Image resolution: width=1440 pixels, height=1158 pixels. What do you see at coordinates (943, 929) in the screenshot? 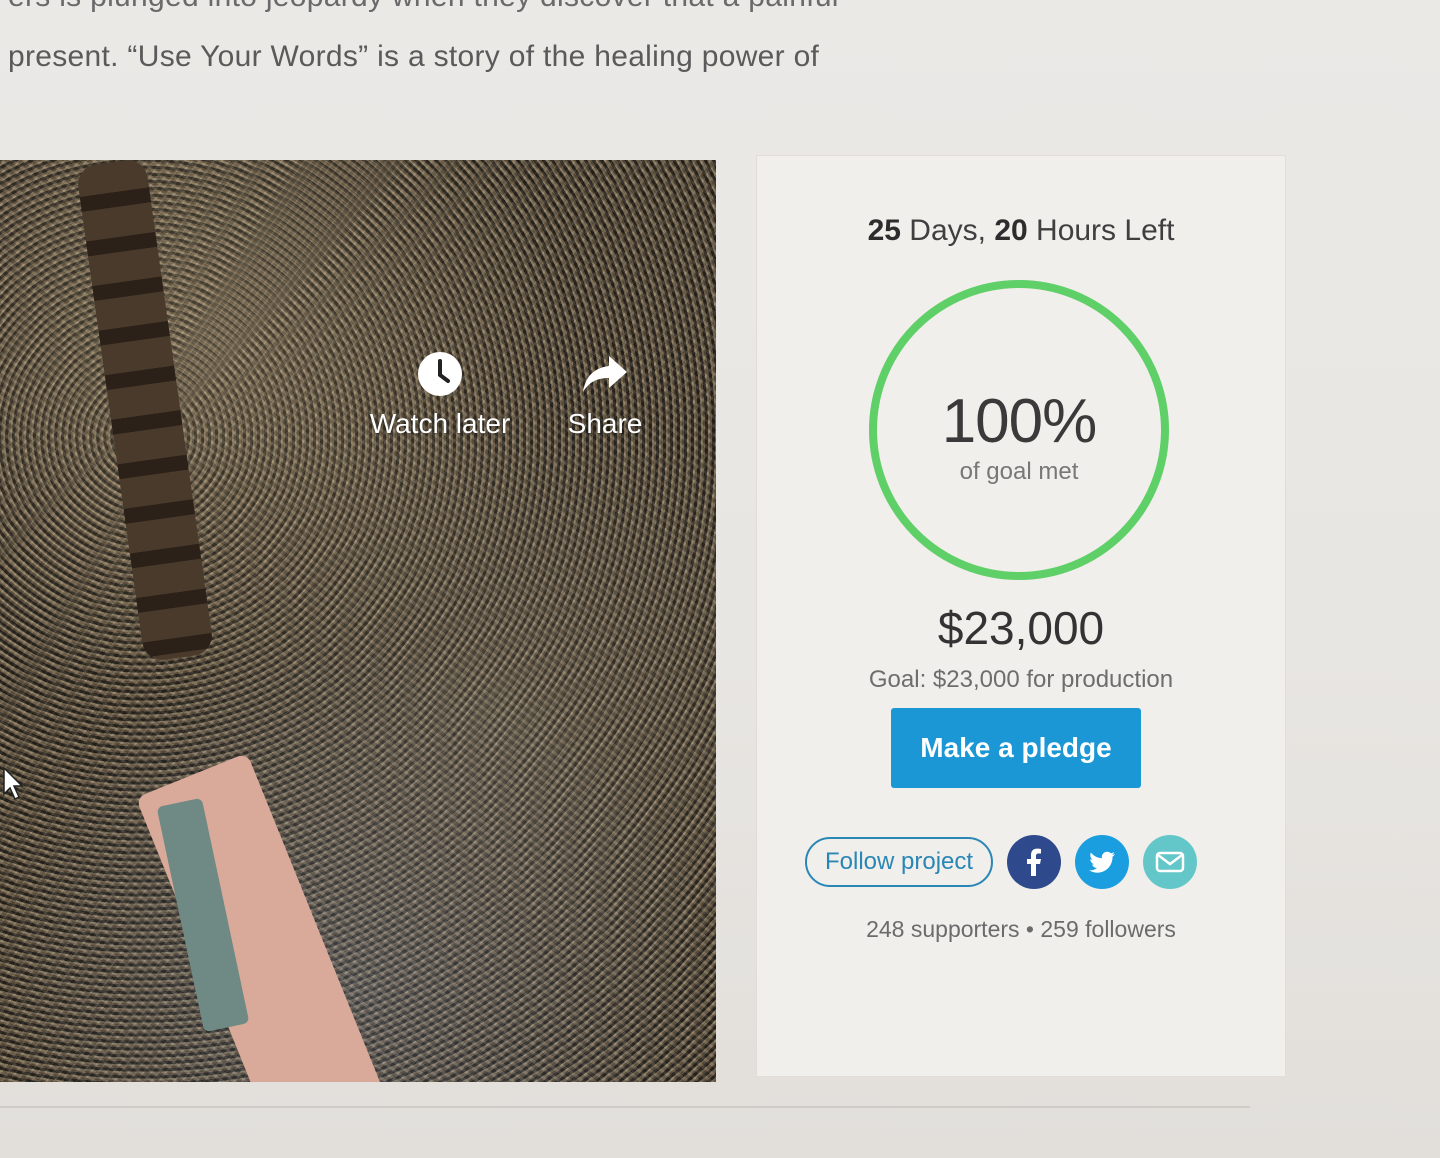
I see `supporters-count: 248 supporters` at bounding box center [943, 929].